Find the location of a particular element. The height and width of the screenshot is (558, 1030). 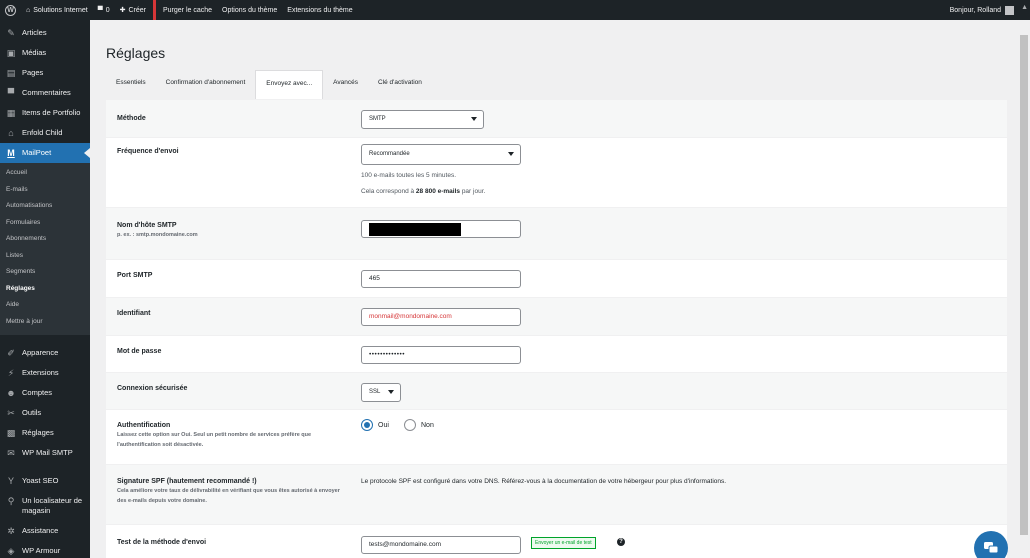

submenu-item-formulaires: Formulaires is located at coordinates (45, 224).